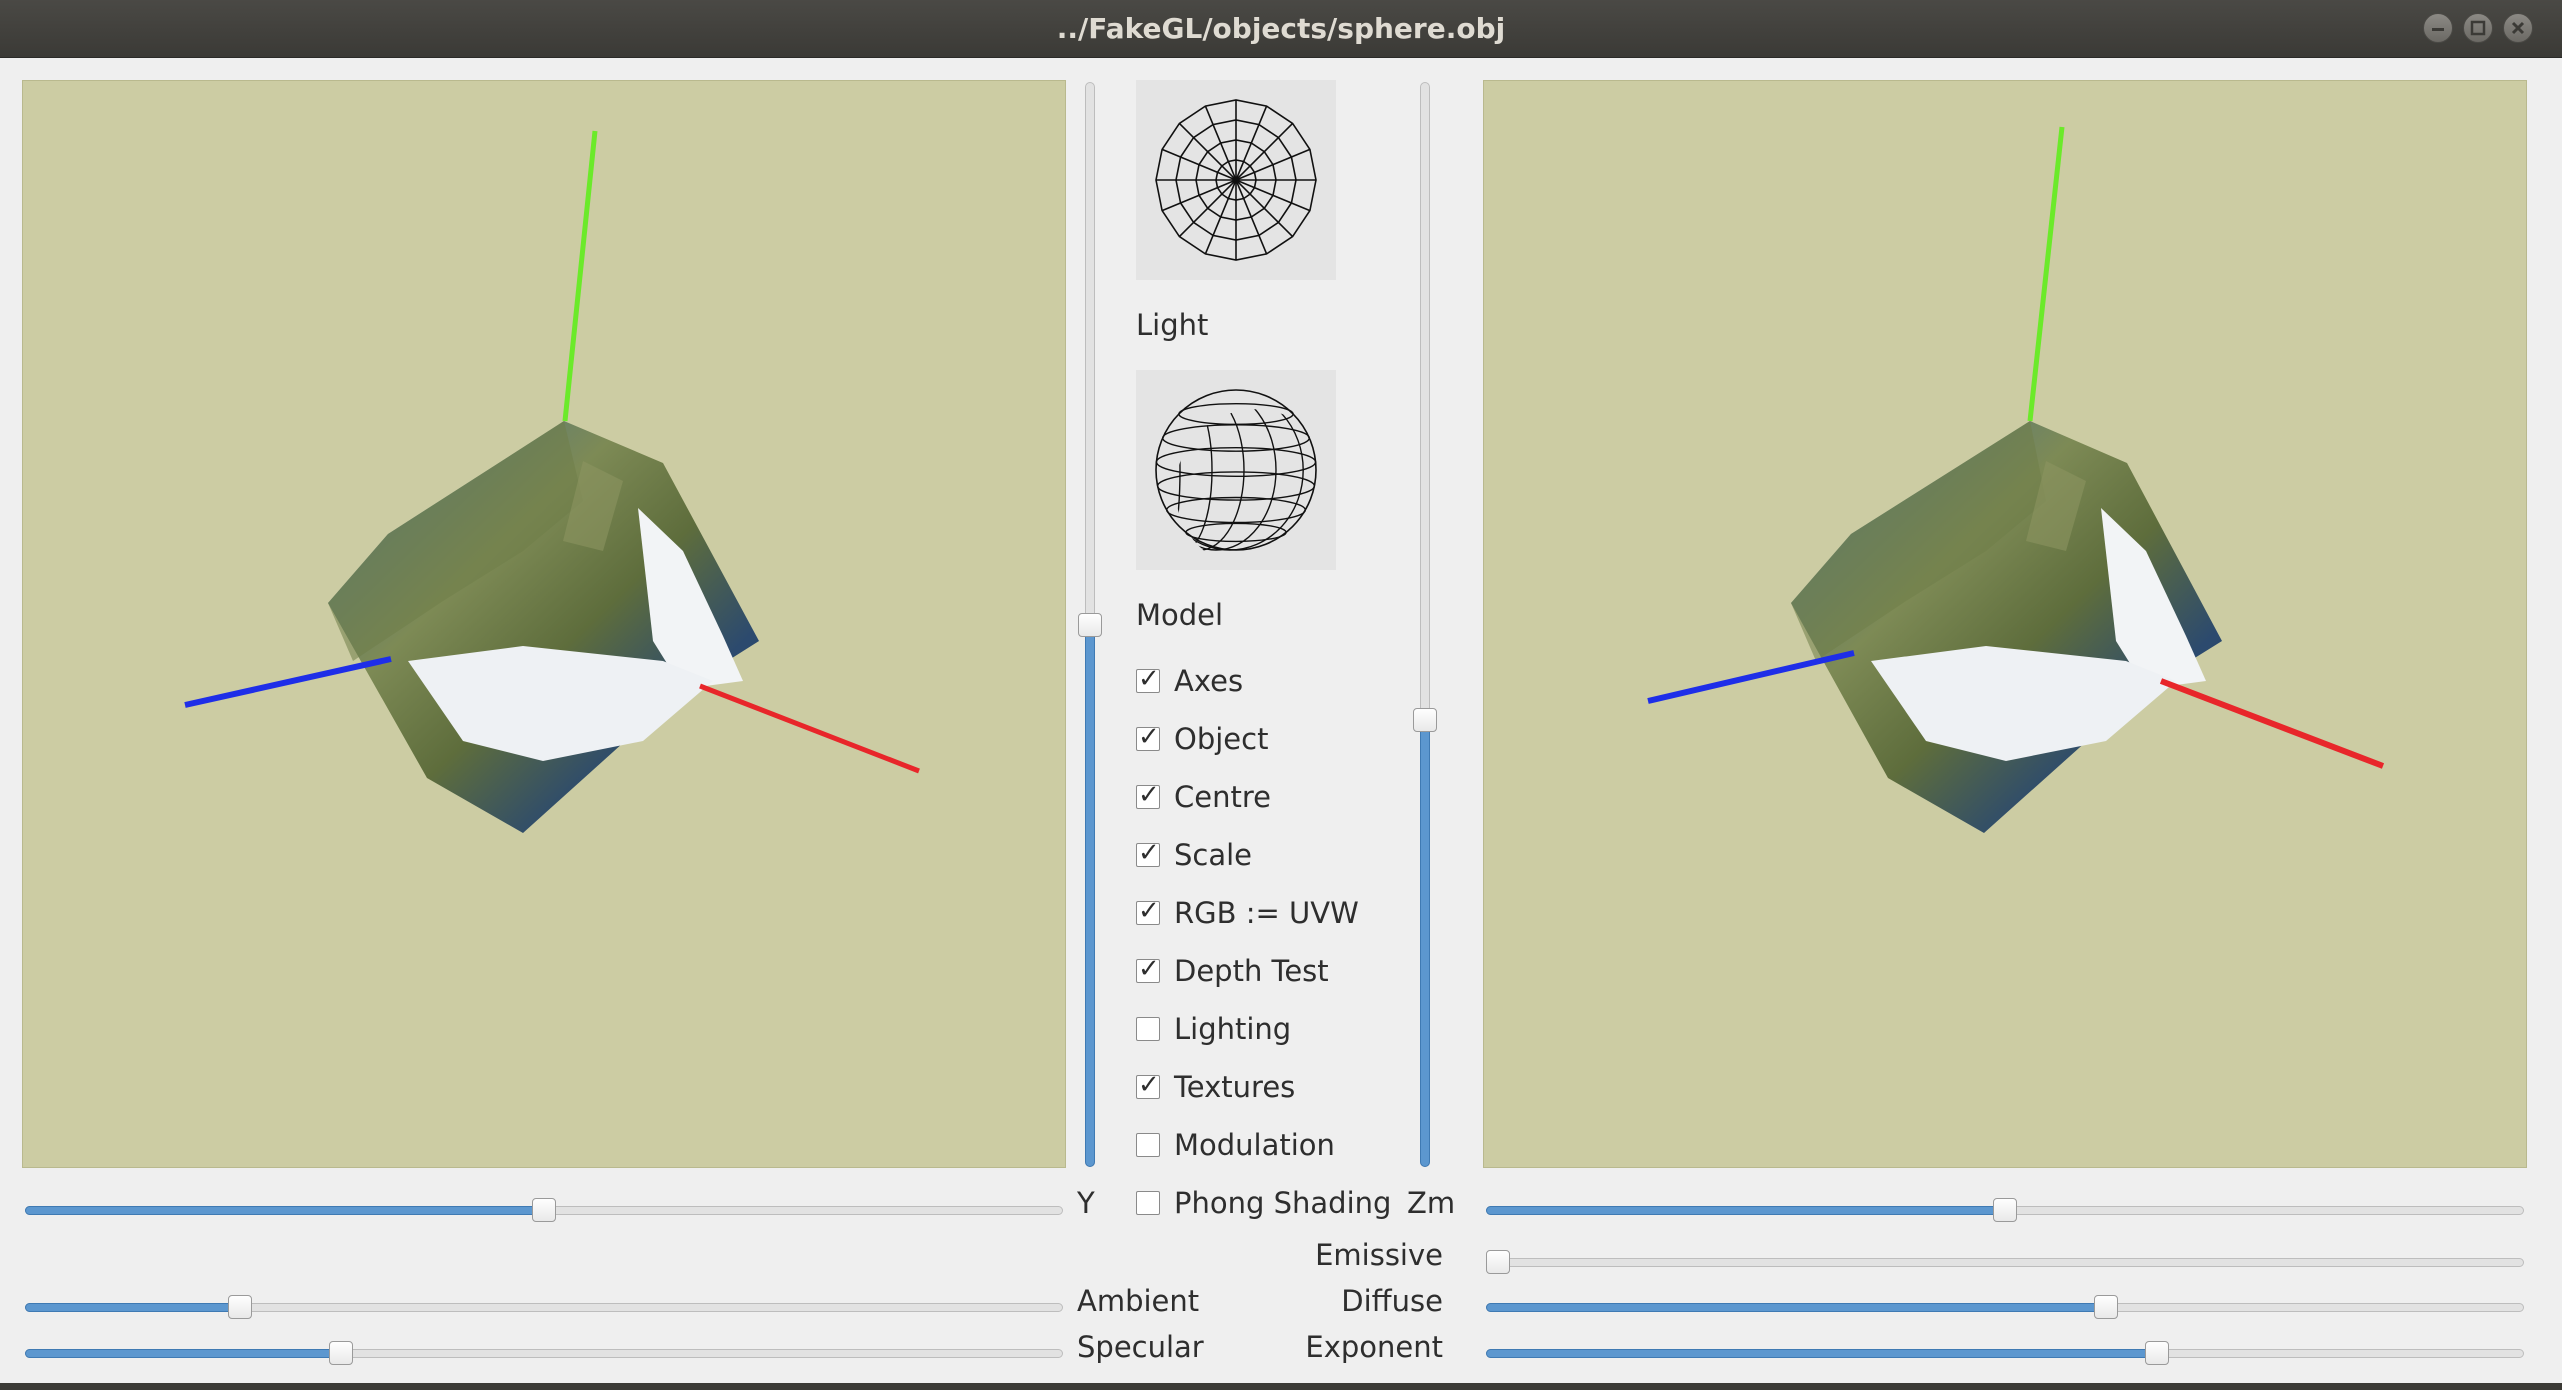  I want to click on checkbox-scale: ✓ Scale, so click(1261, 855).